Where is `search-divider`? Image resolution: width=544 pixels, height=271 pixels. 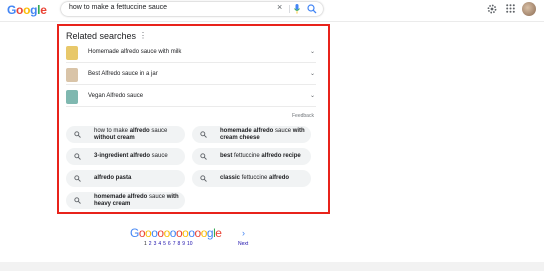 search-divider is located at coordinates (289, 9).